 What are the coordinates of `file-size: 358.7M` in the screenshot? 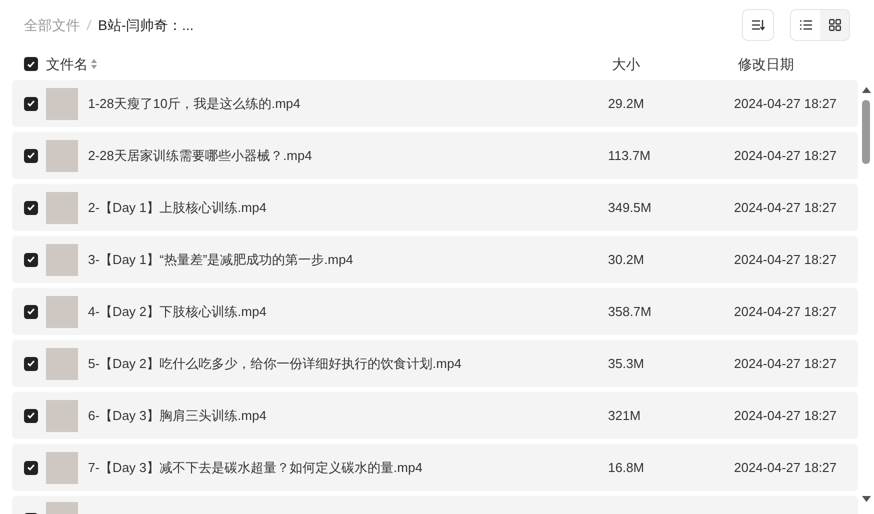 It's located at (630, 311).